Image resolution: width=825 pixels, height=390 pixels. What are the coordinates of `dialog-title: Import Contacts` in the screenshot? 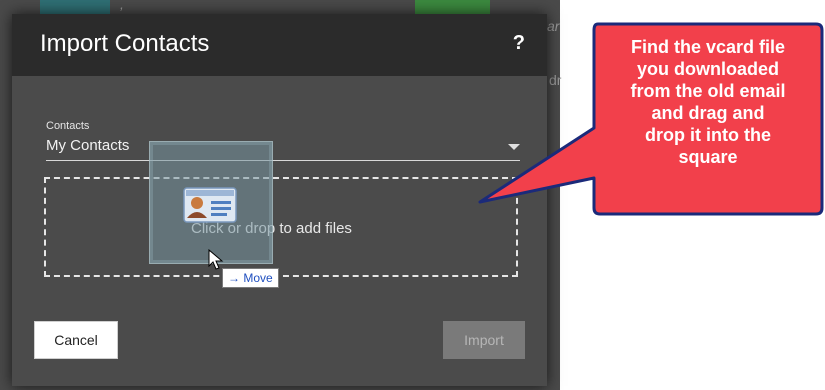 It's located at (125, 43).